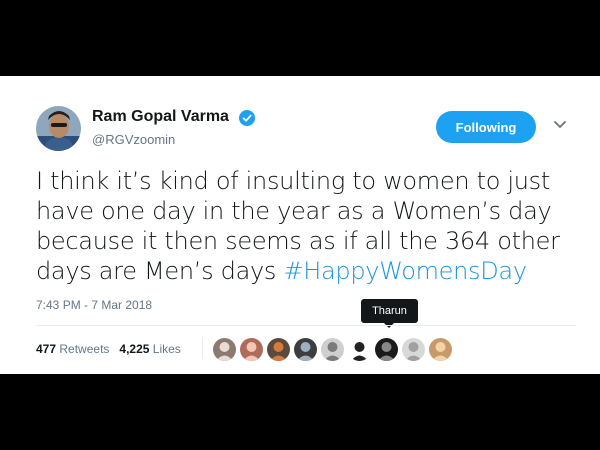 The image size is (600, 450). What do you see at coordinates (306, 325) in the screenshot?
I see `divider` at bounding box center [306, 325].